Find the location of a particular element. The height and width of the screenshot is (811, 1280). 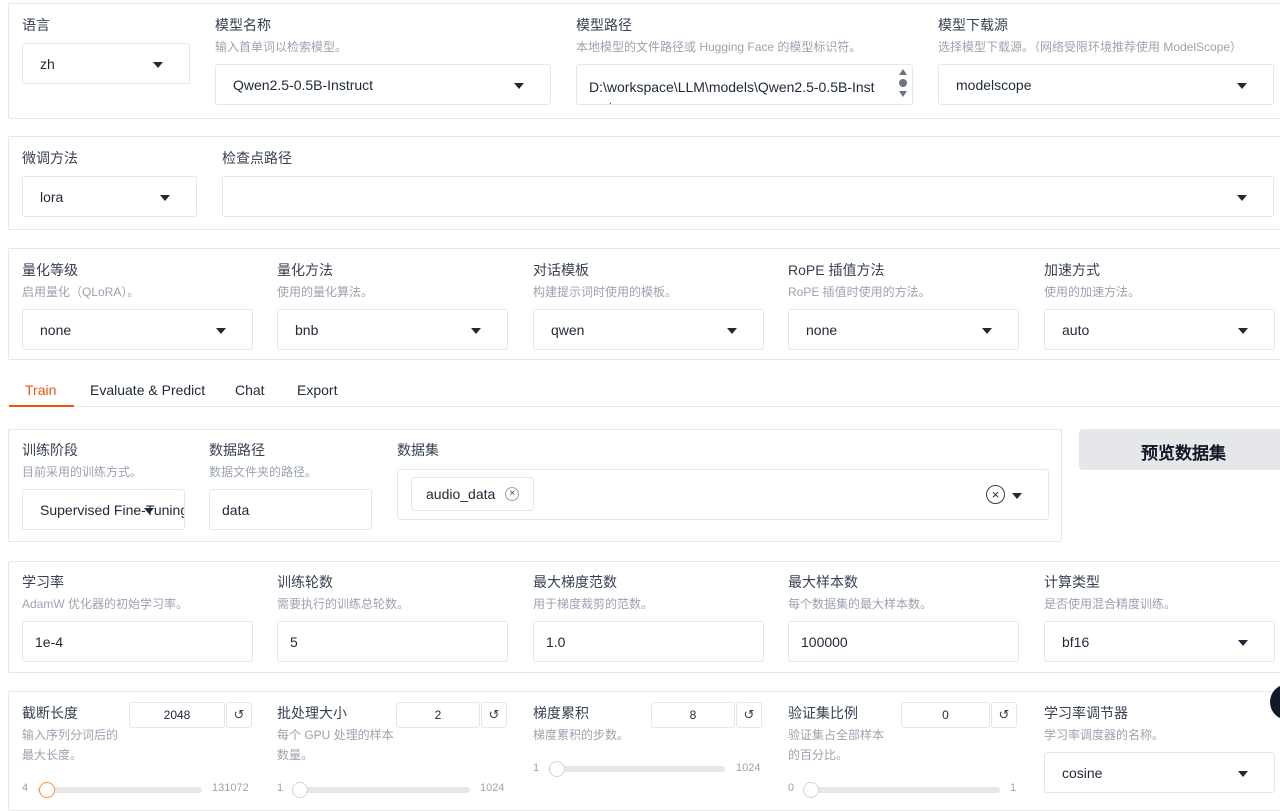

quant-method-label: 量化方法 is located at coordinates (305, 270).